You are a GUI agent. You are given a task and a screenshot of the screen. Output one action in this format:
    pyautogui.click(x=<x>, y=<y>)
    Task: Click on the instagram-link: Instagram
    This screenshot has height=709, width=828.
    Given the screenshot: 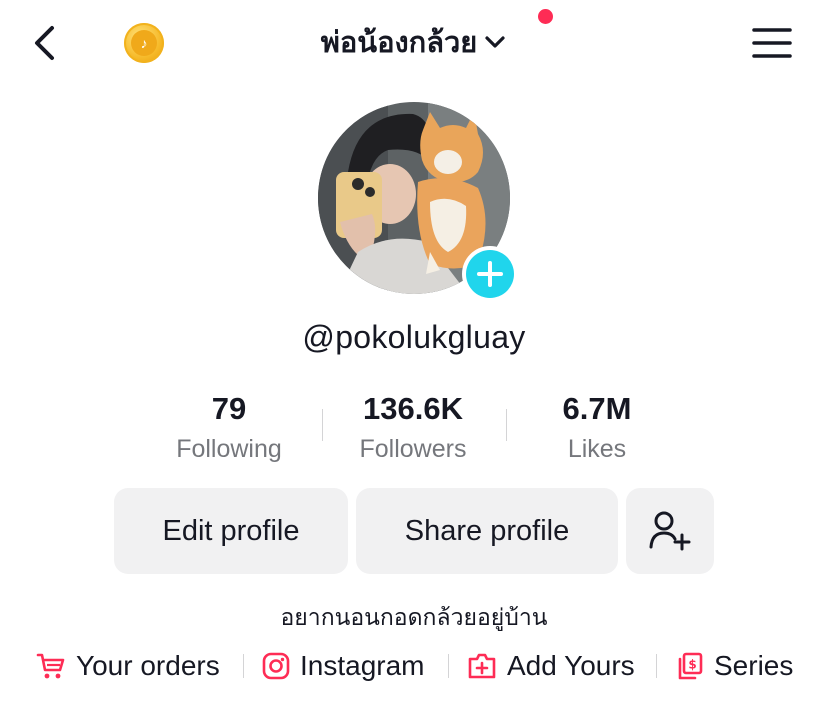 What is the action you would take?
    pyautogui.click(x=343, y=666)
    